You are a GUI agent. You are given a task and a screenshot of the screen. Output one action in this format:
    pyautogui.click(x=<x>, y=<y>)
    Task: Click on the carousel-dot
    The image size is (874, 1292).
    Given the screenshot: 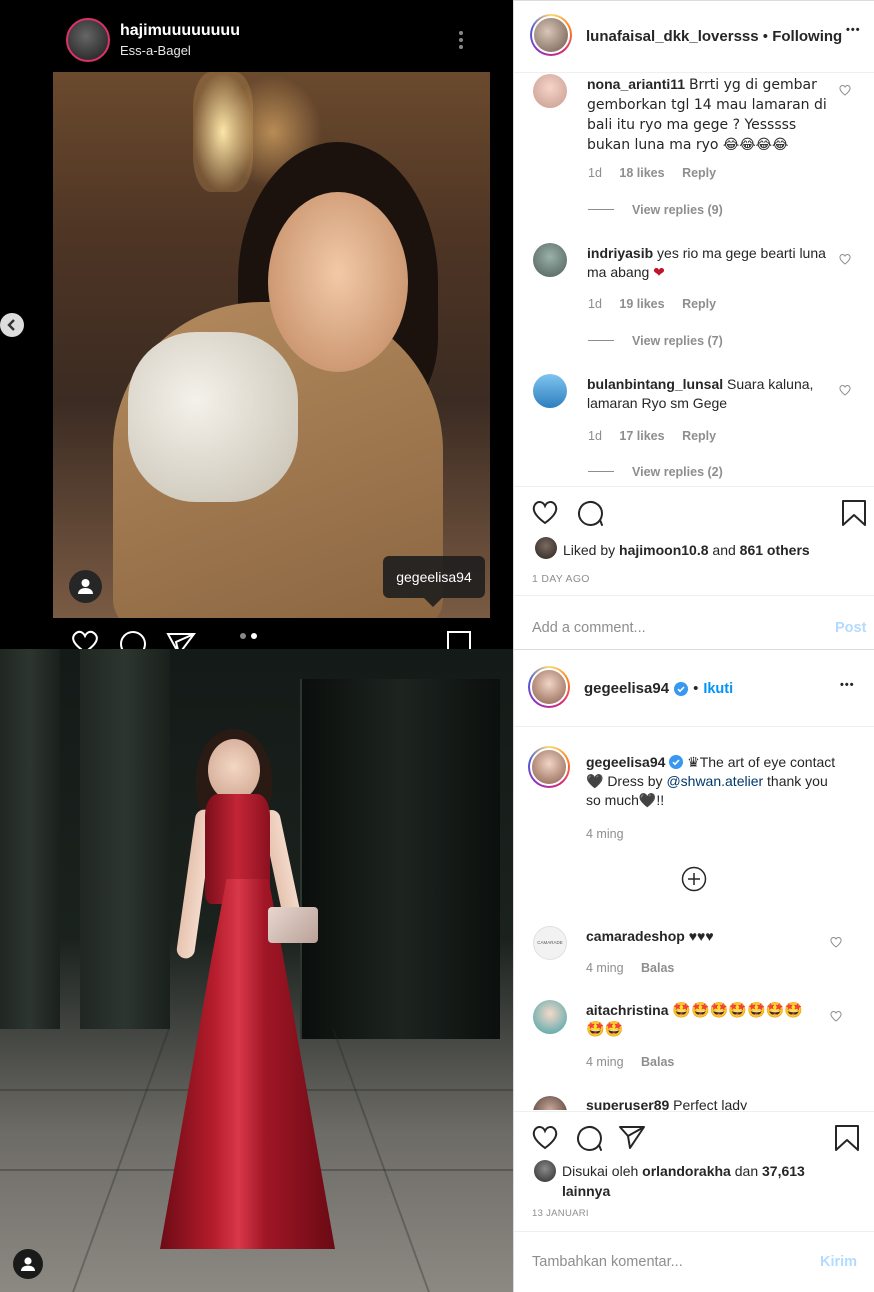 What is the action you would take?
    pyautogui.click(x=243, y=636)
    